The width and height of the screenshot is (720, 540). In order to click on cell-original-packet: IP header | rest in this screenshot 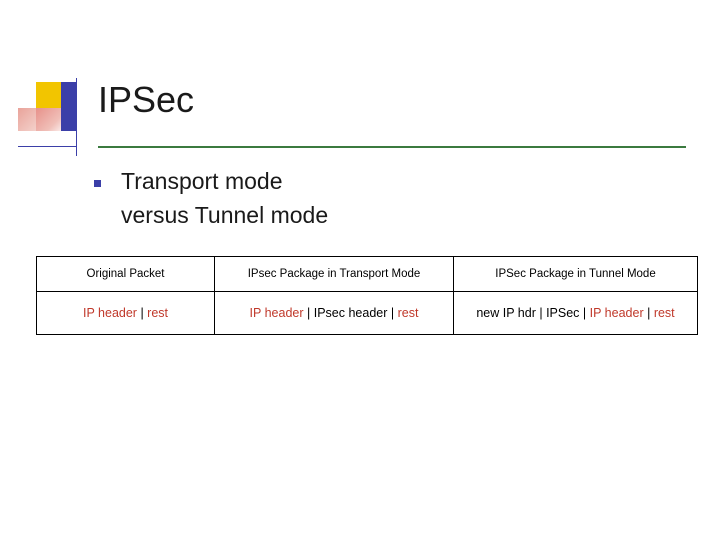, I will do `click(125, 313)`.